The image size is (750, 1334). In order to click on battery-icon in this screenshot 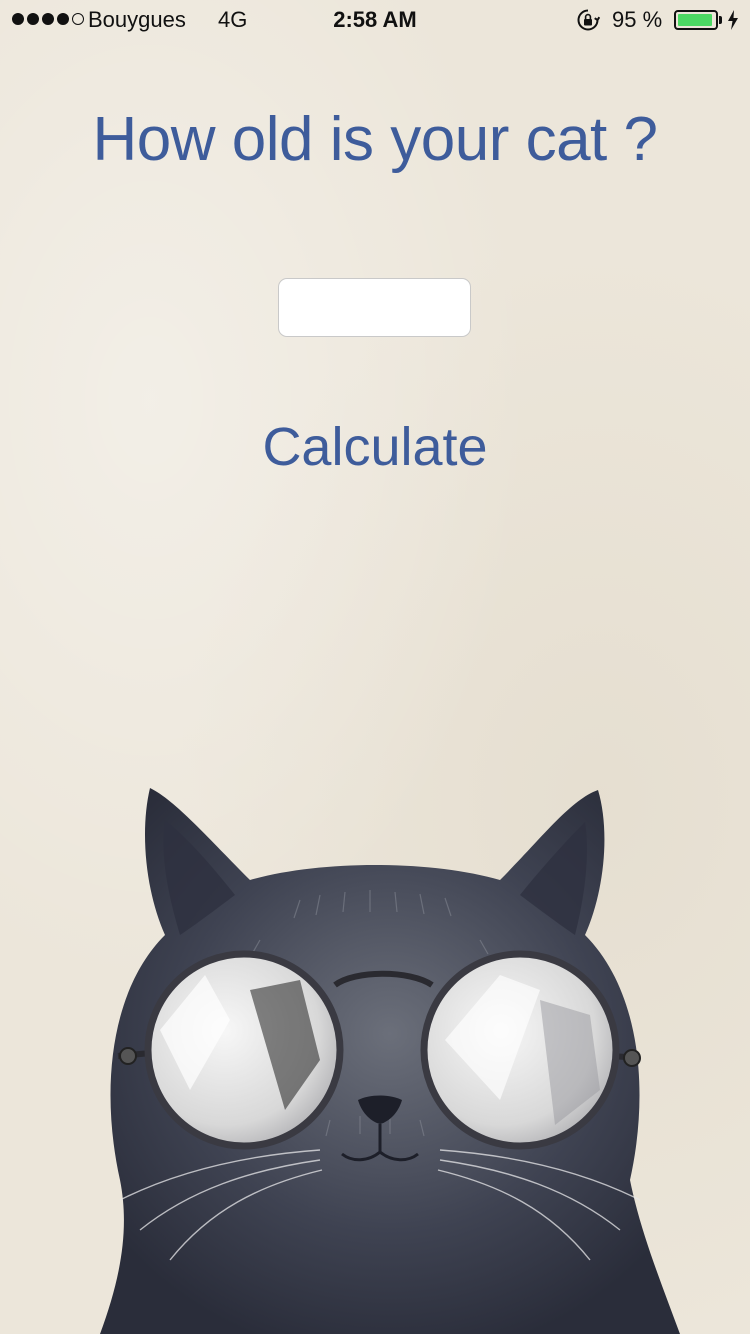, I will do `click(696, 20)`.